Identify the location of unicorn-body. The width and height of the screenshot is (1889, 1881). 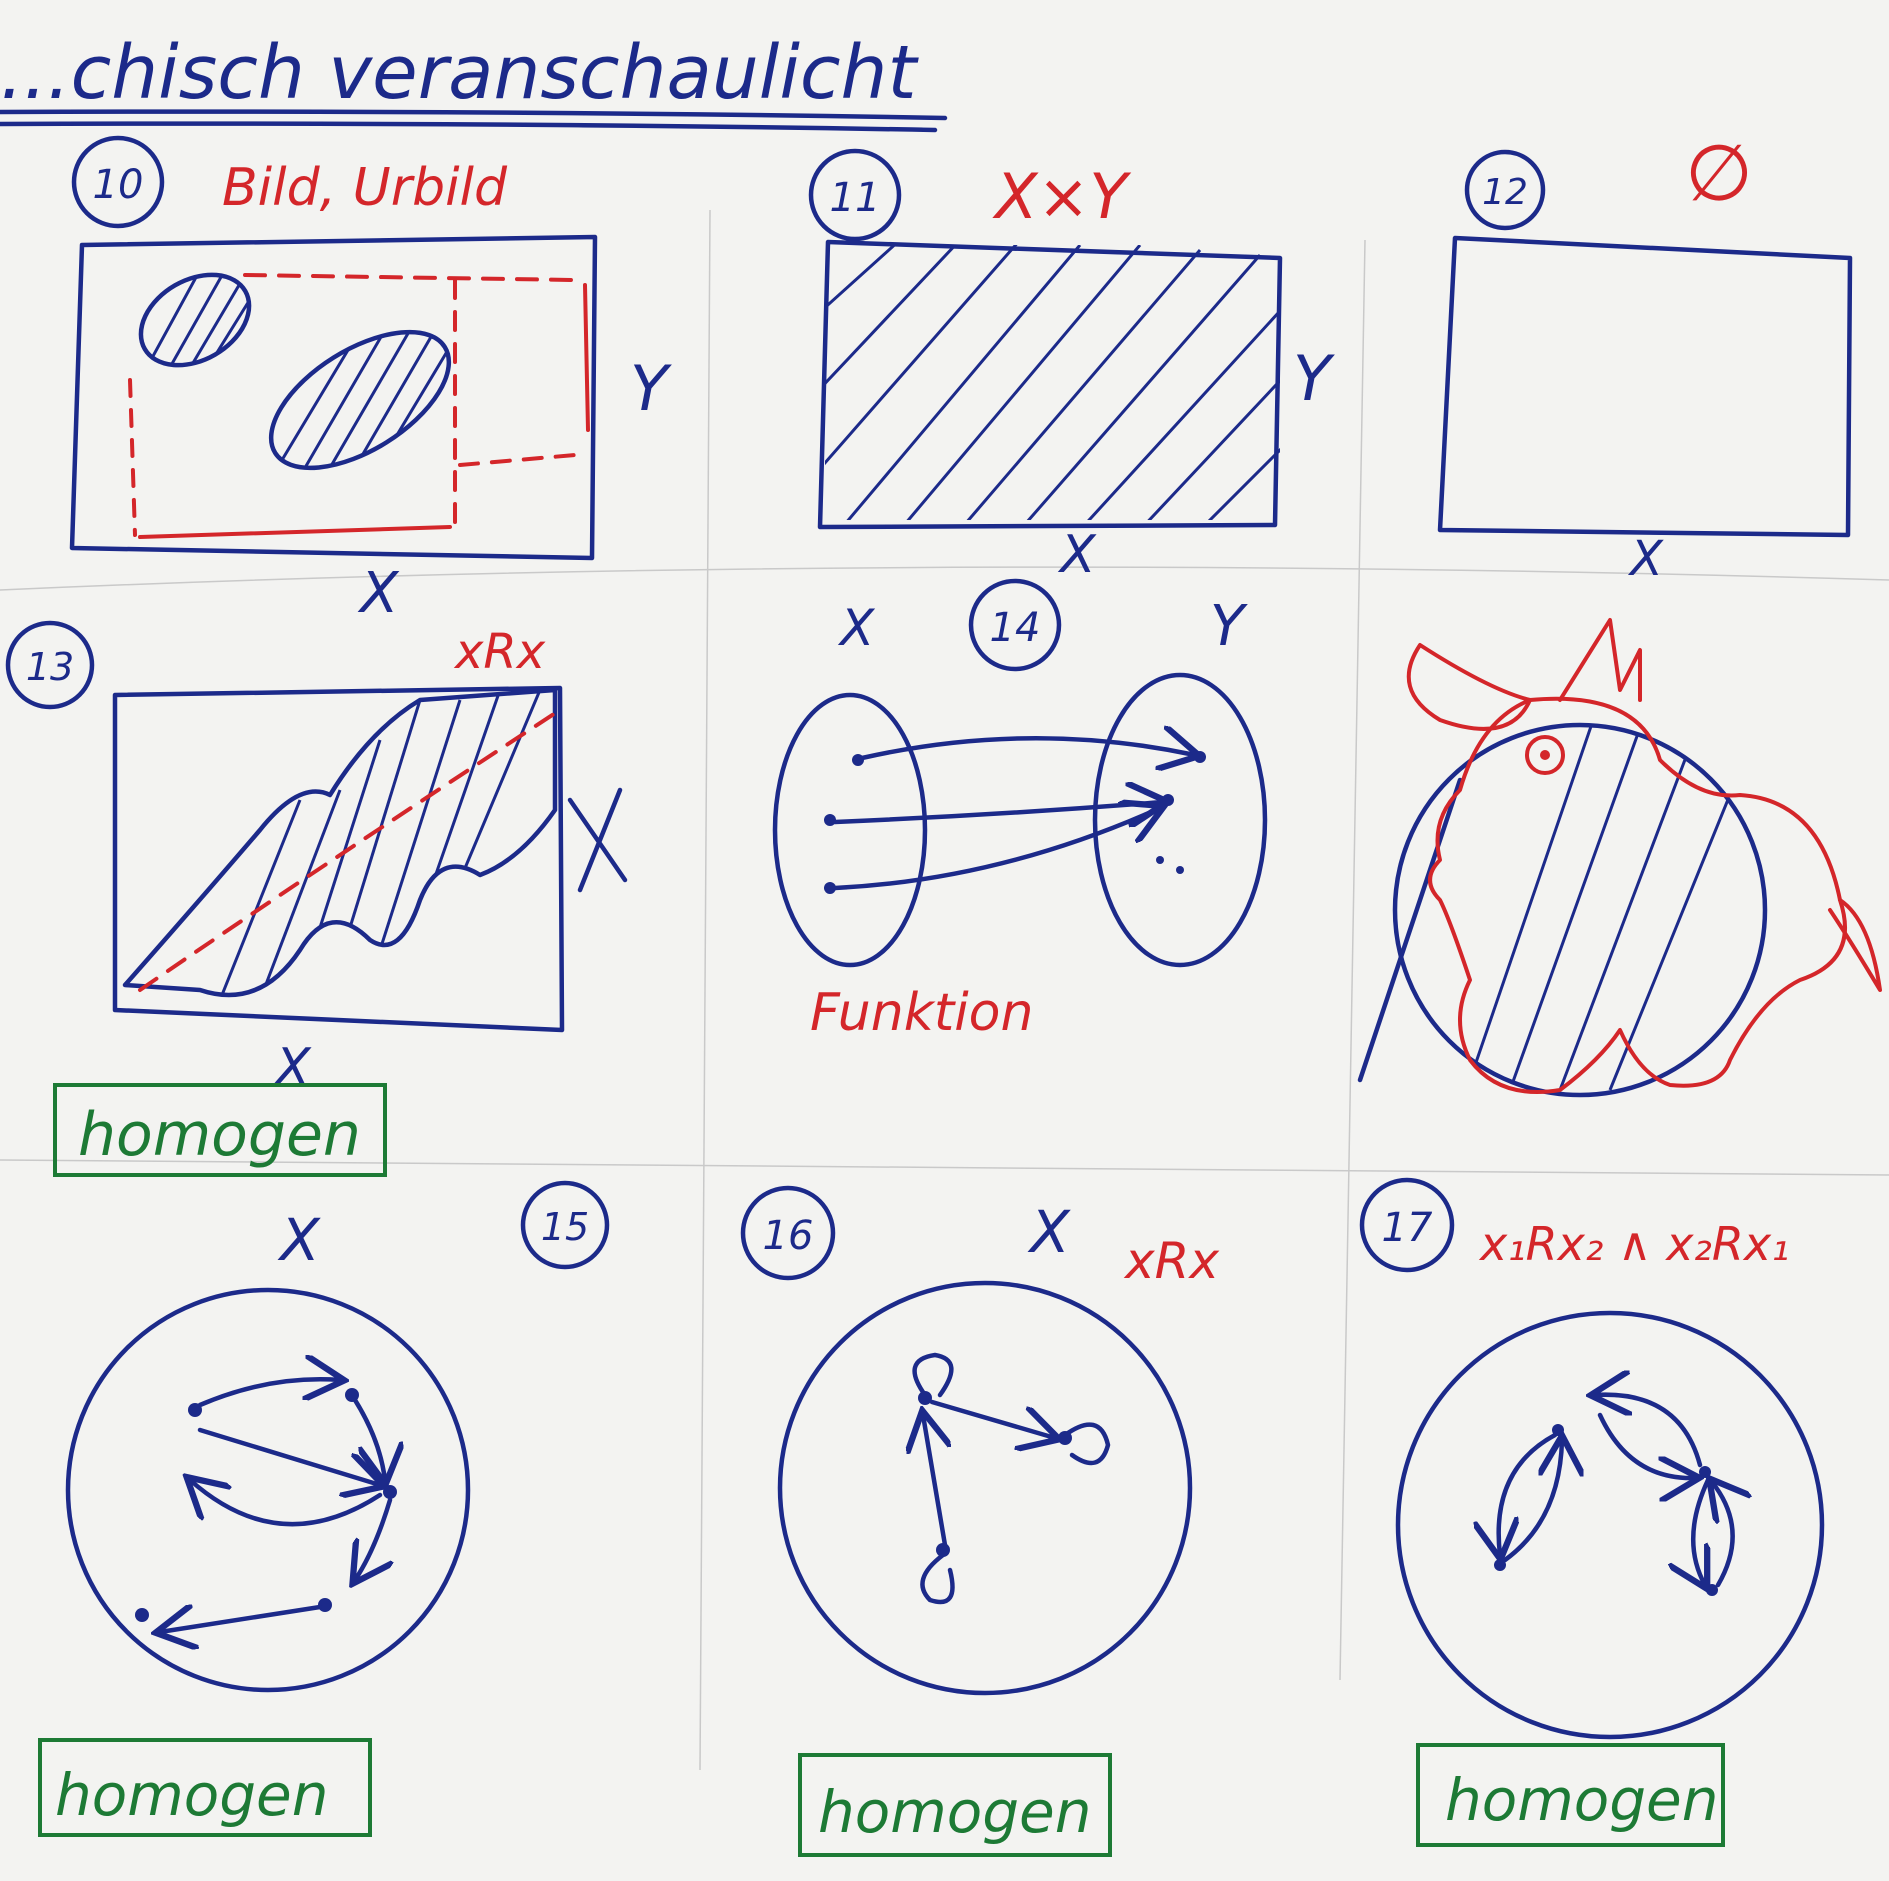
(1637, 895).